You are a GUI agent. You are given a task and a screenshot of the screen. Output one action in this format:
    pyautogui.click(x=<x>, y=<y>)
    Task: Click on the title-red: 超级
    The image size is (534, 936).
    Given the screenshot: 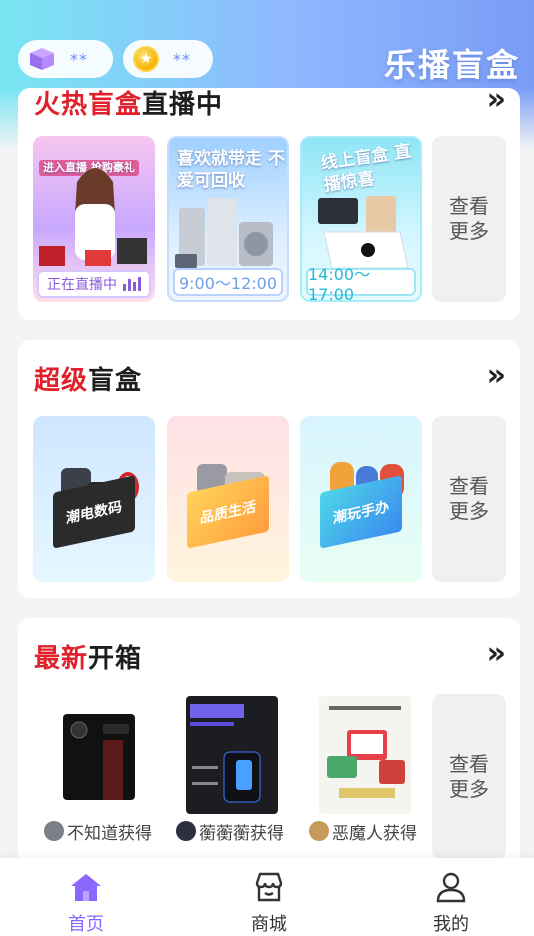 What is the action you would take?
    pyautogui.click(x=61, y=381)
    